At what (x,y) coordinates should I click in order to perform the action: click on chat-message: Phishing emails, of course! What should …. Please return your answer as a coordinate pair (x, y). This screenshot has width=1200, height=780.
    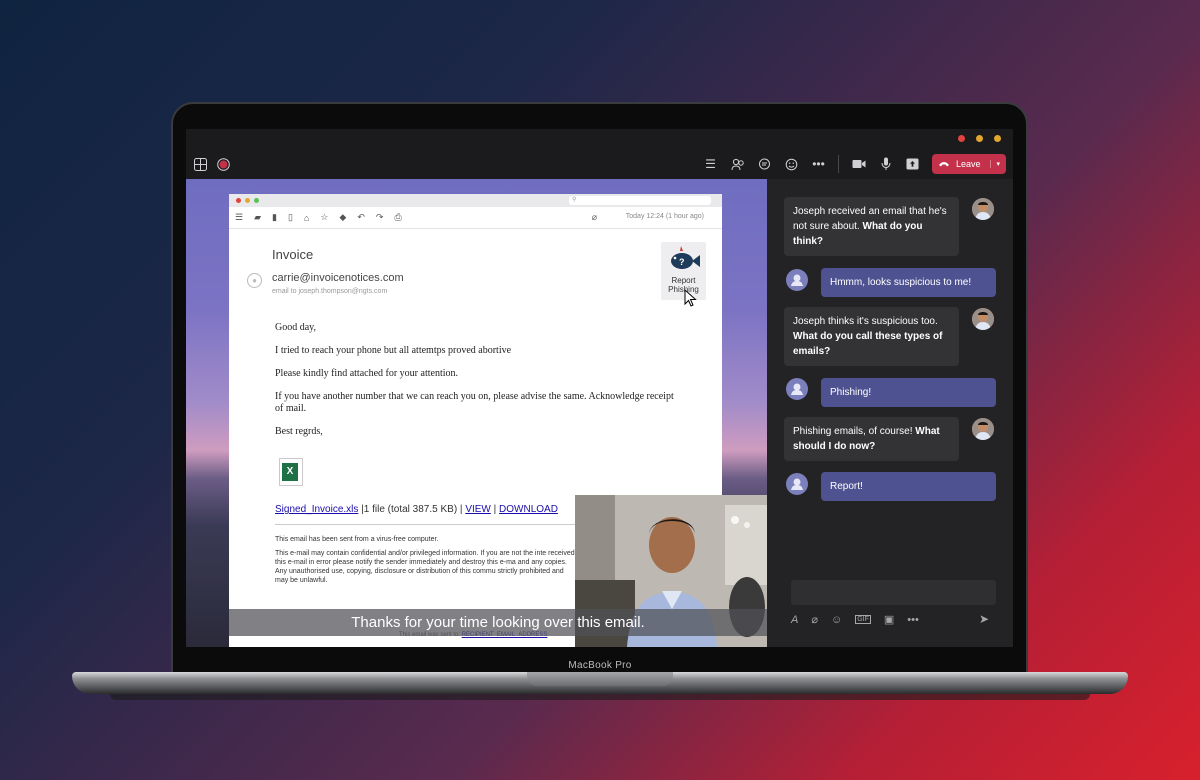
    Looking at the image, I should click on (871, 439).